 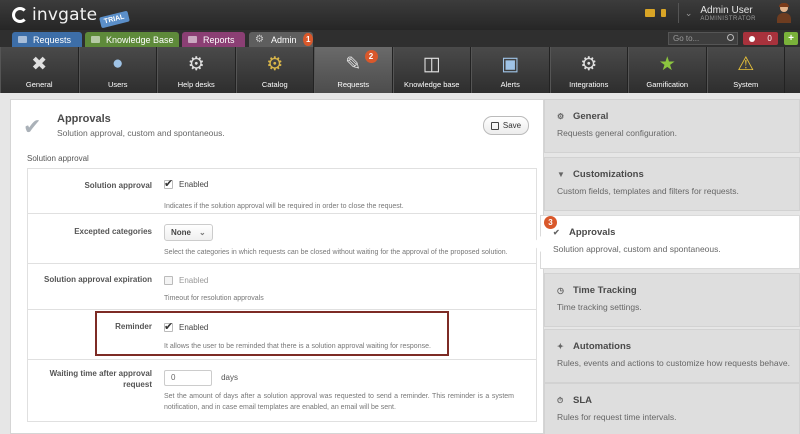 I want to click on setting-label: Solution approval expiration, so click(x=97, y=279).